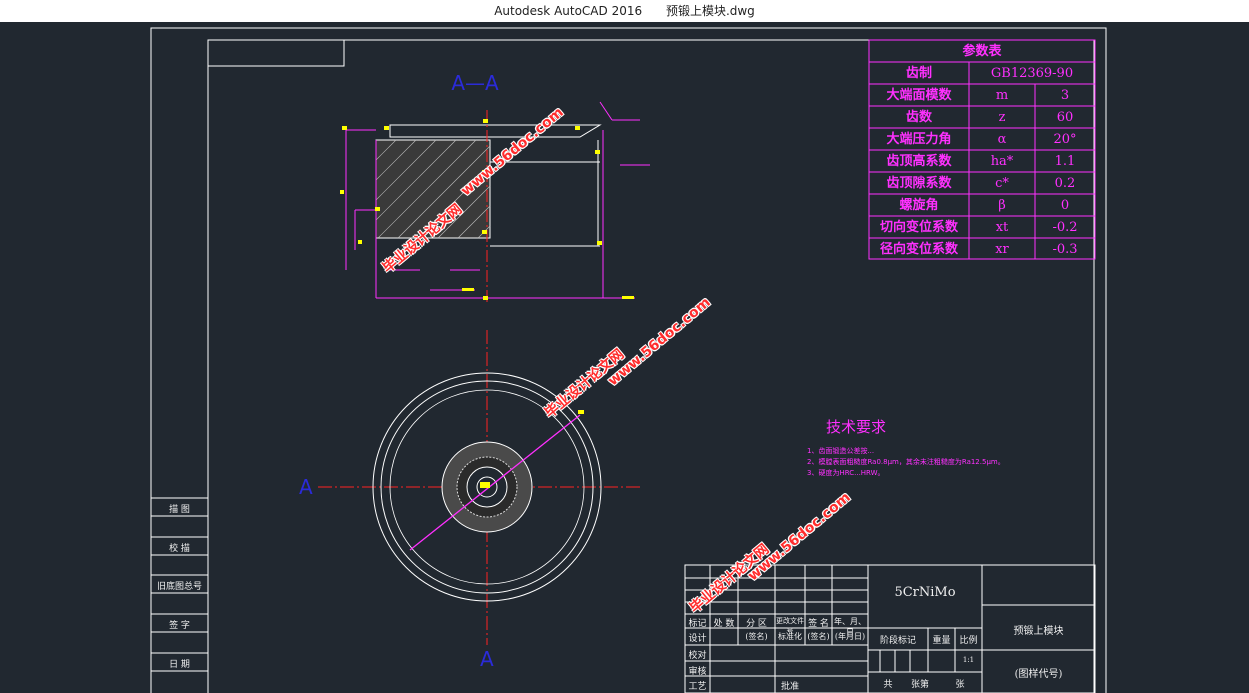 The width and height of the screenshot is (1249, 693). What do you see at coordinates (1002, 95) in the screenshot?
I see `param-row-symbol: m` at bounding box center [1002, 95].